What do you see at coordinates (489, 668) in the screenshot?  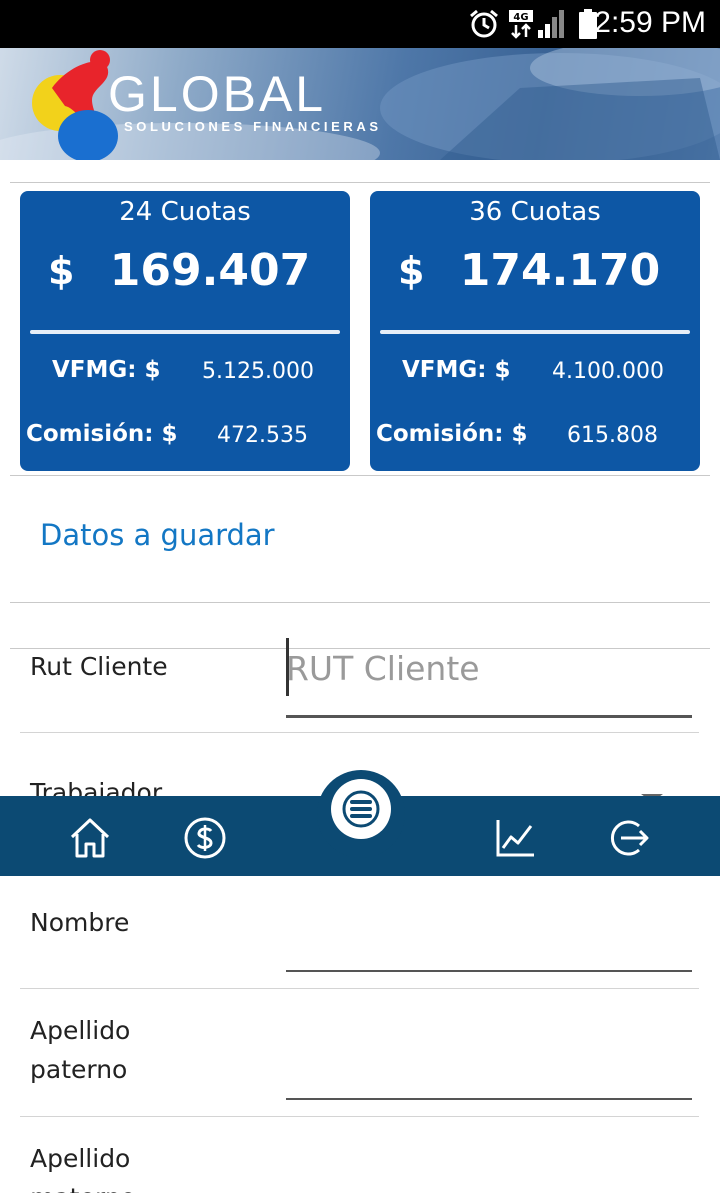 I see `rut-input` at bounding box center [489, 668].